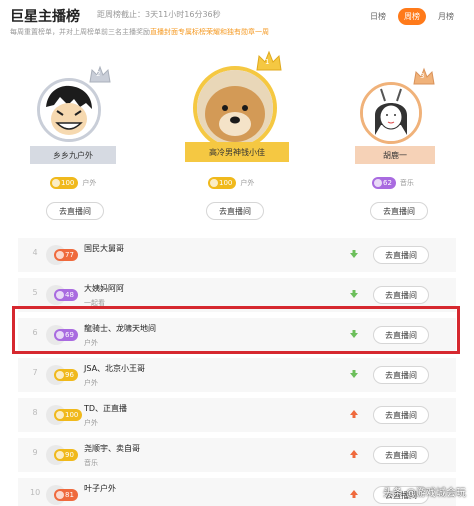 This screenshot has width=474, height=506. What do you see at coordinates (237, 455) in the screenshot?
I see `list-item: 9 90 尧顺宇、卖自哥 音乐 去直播间` at bounding box center [237, 455].